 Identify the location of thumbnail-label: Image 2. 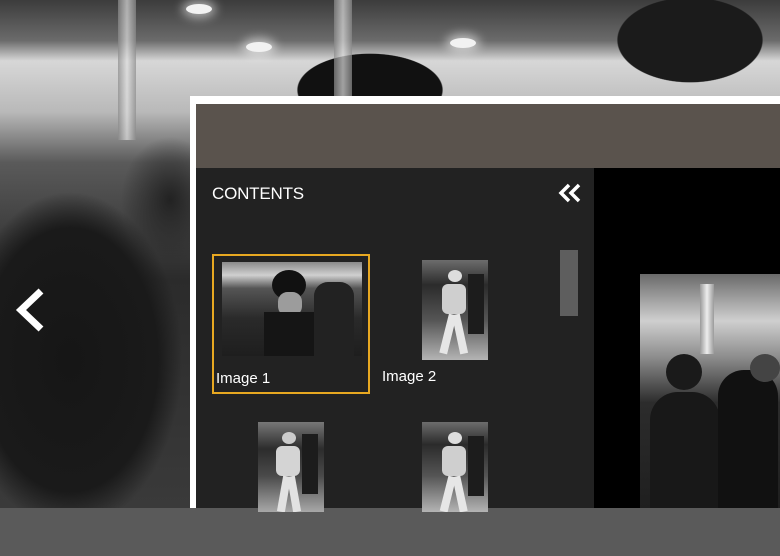
(409, 376).